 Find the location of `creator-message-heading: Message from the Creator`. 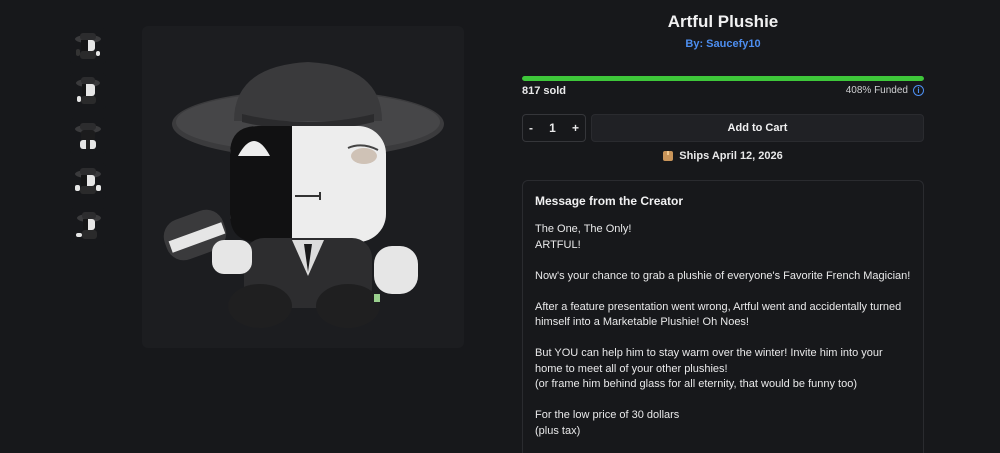

creator-message-heading: Message from the Creator is located at coordinates (609, 201).